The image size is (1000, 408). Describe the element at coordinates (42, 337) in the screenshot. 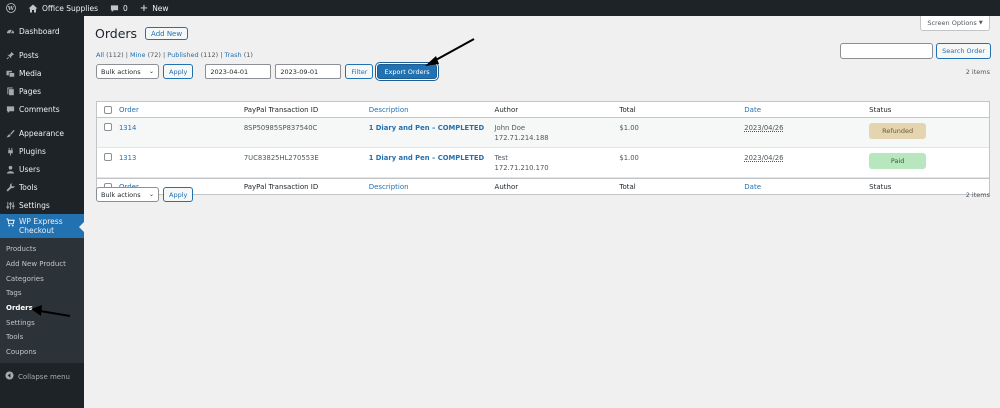

I see `submenu-tools: Tools` at that location.